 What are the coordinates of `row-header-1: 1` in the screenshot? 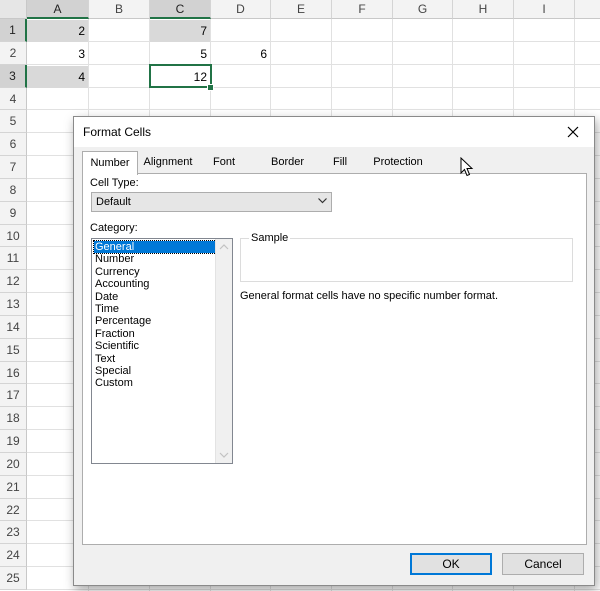 It's located at (13, 30).